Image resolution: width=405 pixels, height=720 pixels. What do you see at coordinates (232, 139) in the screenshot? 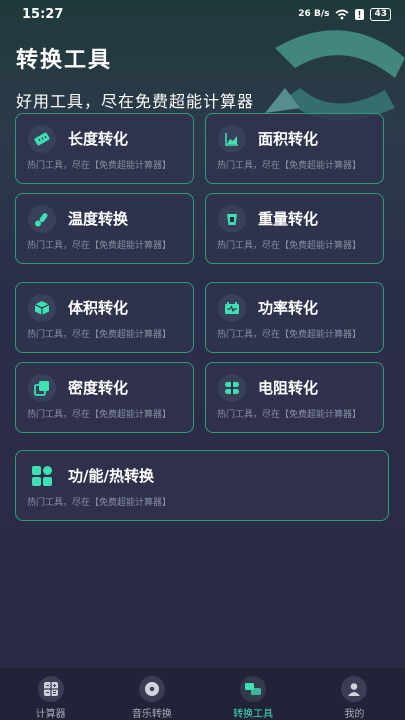
I see `area-chart-icon` at bounding box center [232, 139].